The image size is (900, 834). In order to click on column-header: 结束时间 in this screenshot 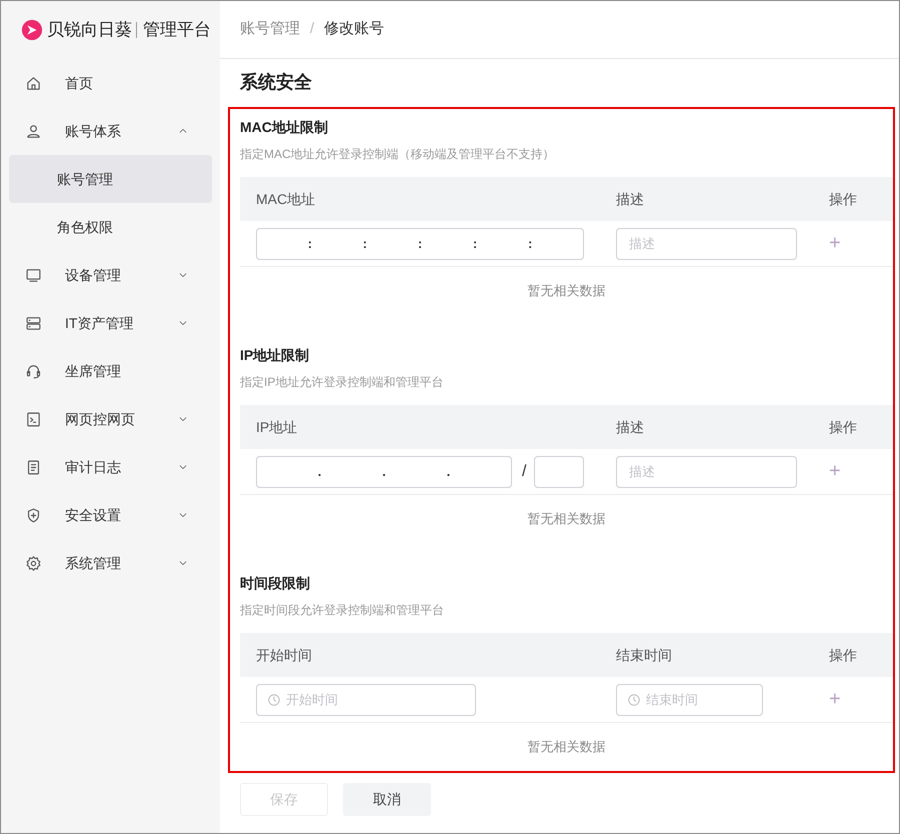, I will do `click(644, 654)`.